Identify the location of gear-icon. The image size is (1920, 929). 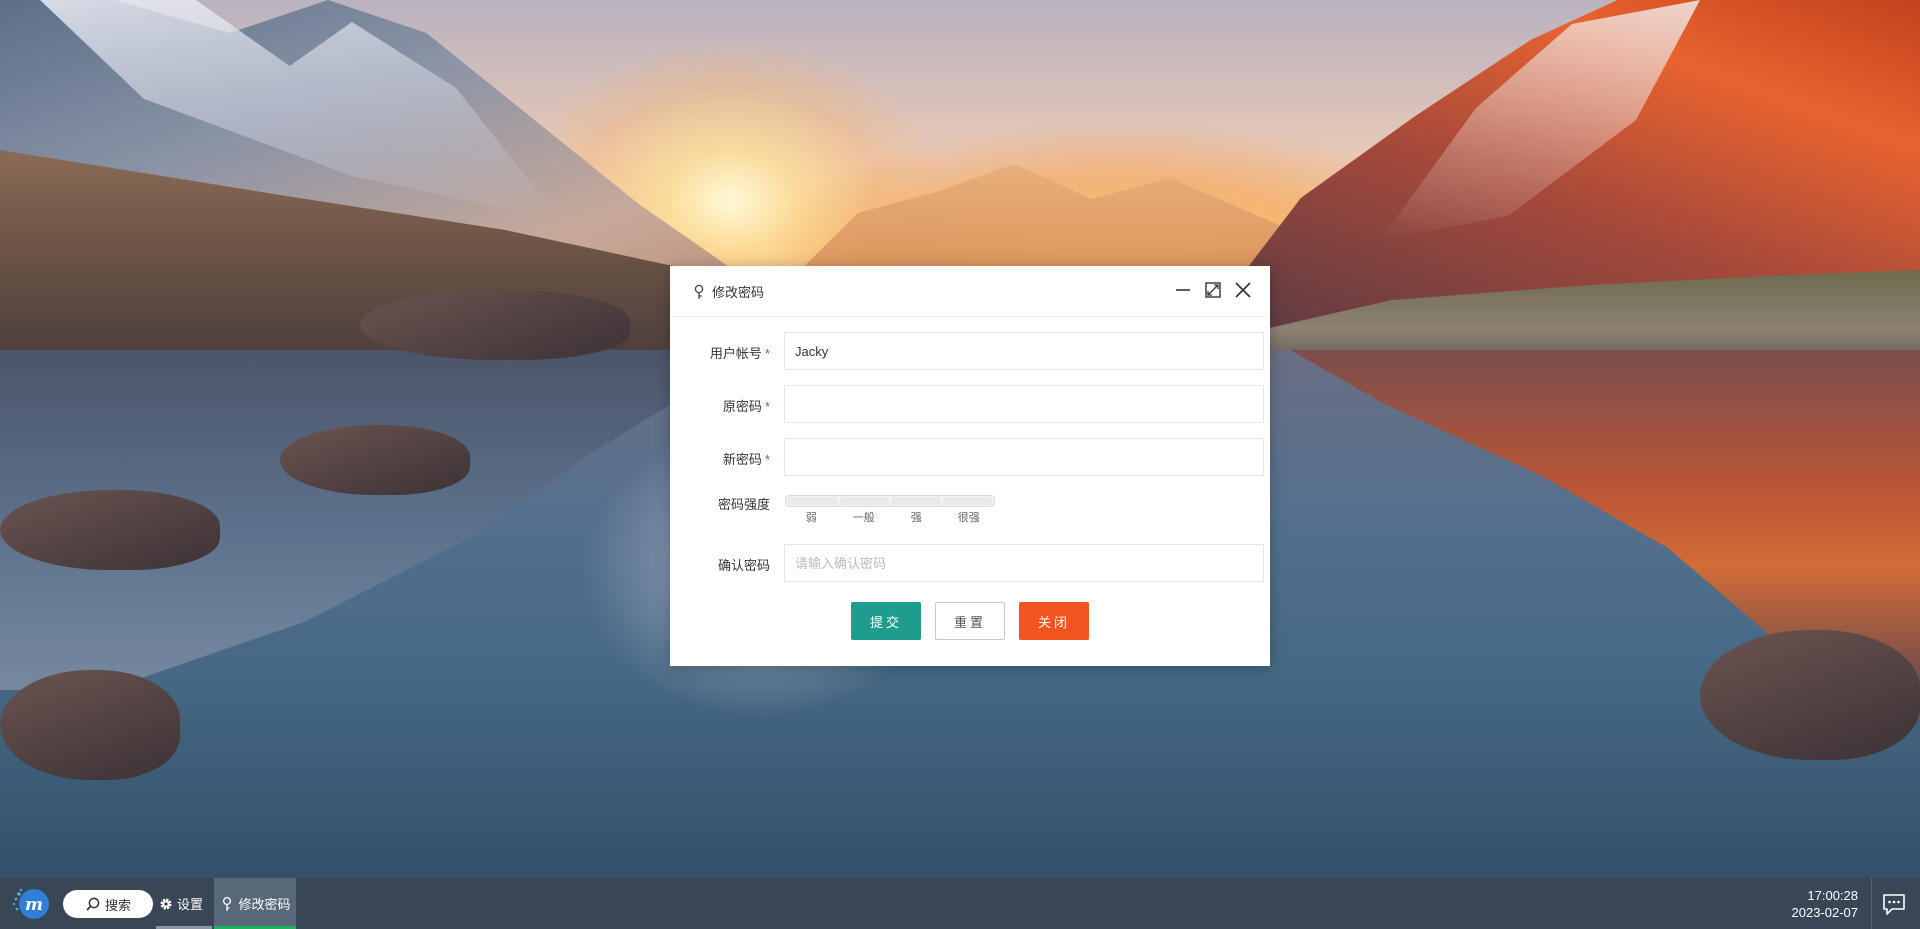
(166, 903).